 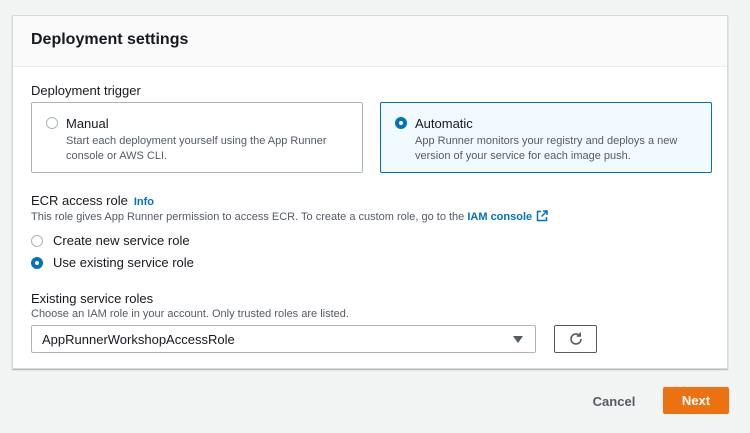 I want to click on panel-header: Deployment settings, so click(x=370, y=41).